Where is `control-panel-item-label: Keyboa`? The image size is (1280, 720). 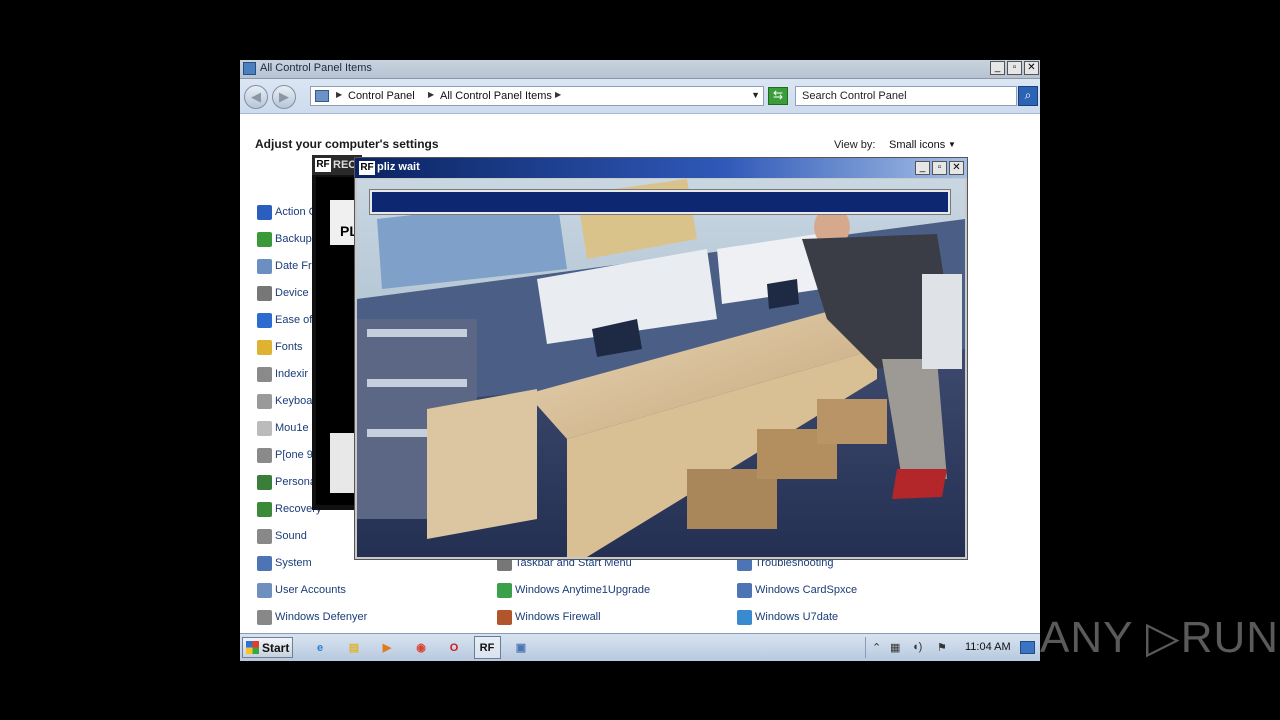 control-panel-item-label: Keyboa is located at coordinates (294, 401).